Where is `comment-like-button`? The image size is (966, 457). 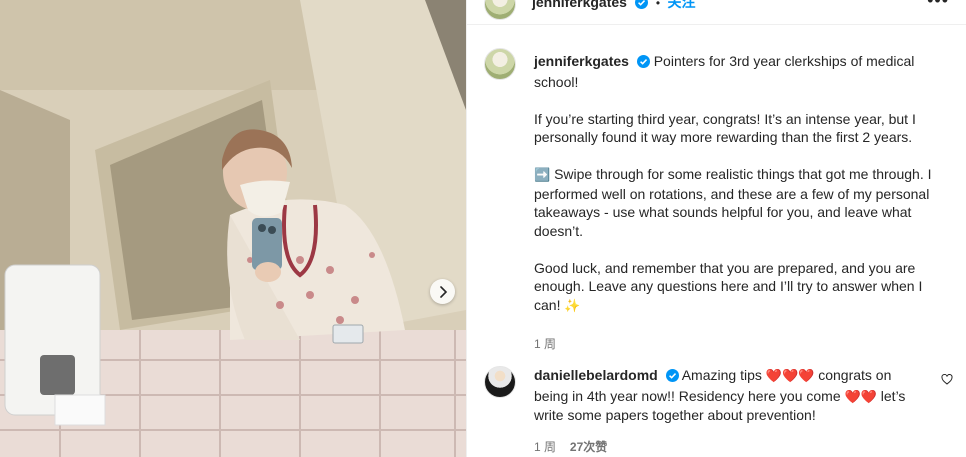
comment-like-button is located at coordinates (947, 381).